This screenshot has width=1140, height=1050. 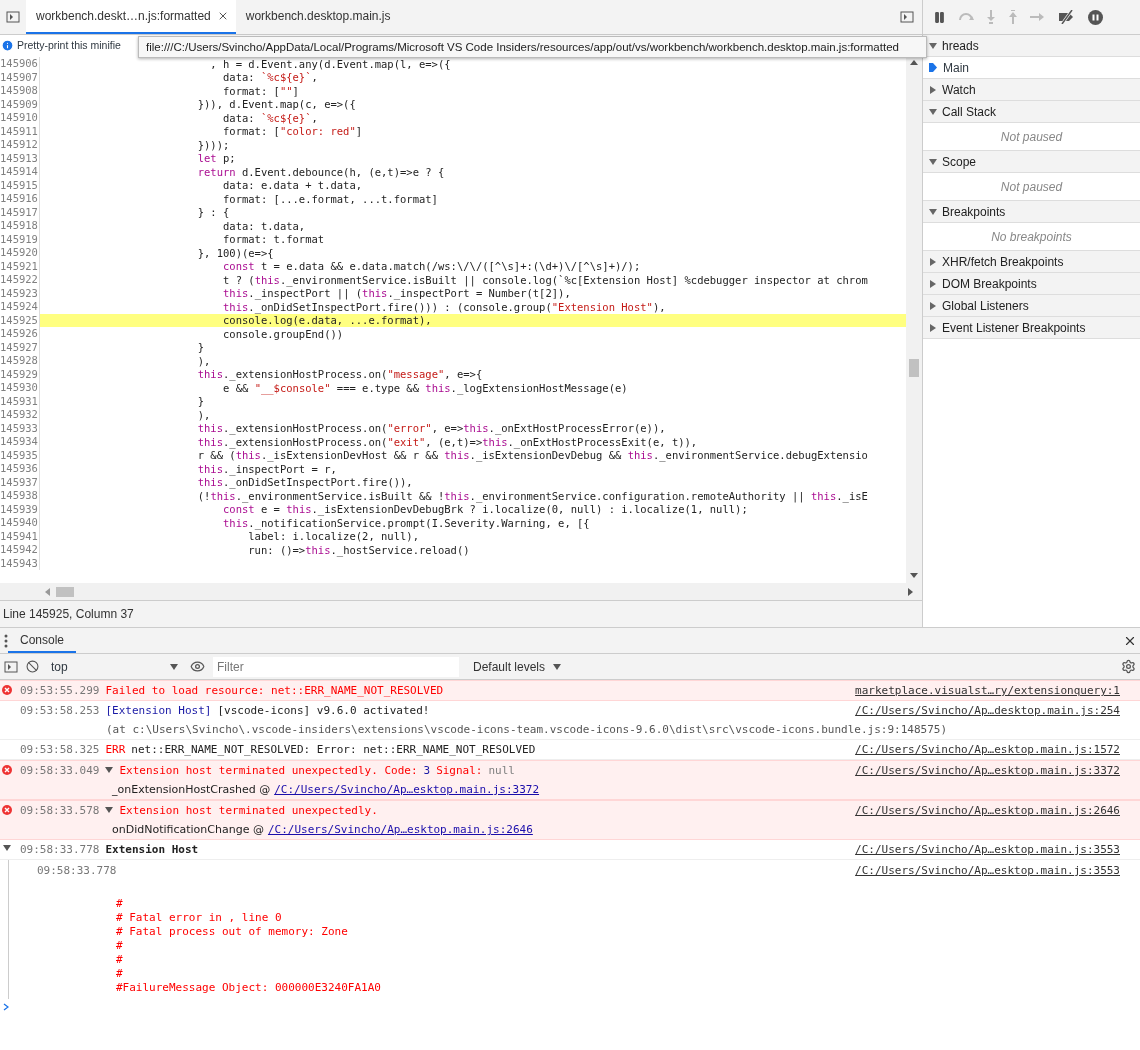 I want to click on source-link: /C:/Users/Svincho/Ap…desktop.main.js:254, so click(x=987, y=710).